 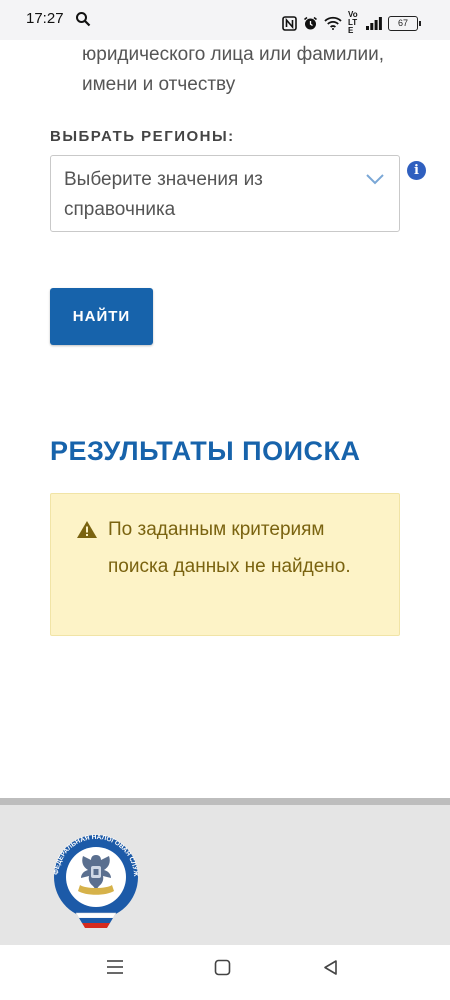 I want to click on battery-icon: 67, so click(x=404, y=23).